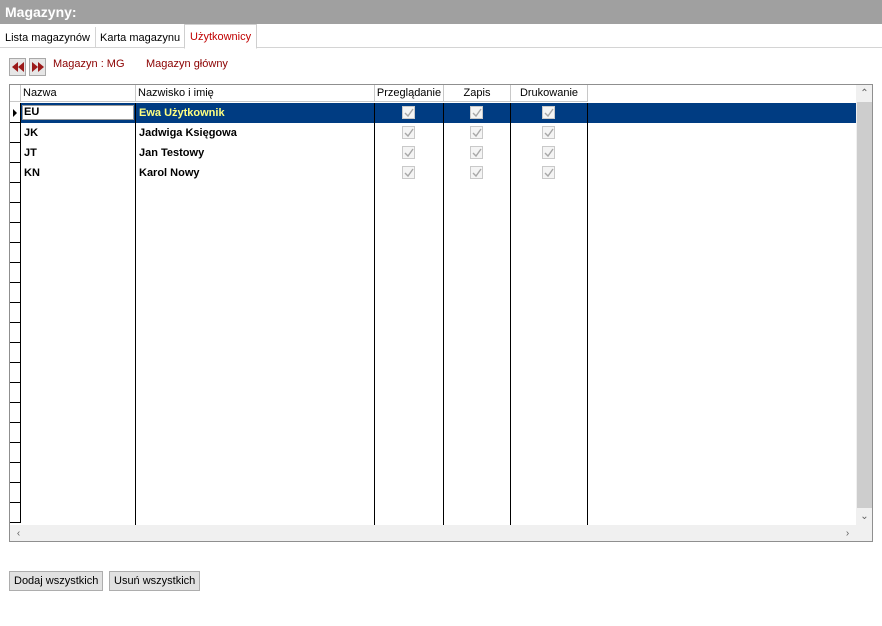  I want to click on cell-code: EU, so click(78, 112).